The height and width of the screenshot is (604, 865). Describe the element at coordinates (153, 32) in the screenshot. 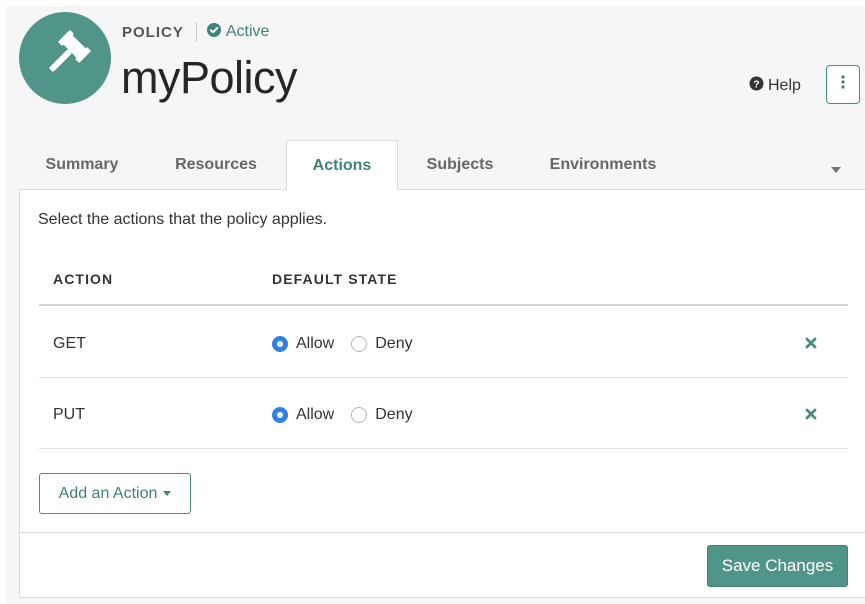

I see `object-type-label: POLICY` at that location.